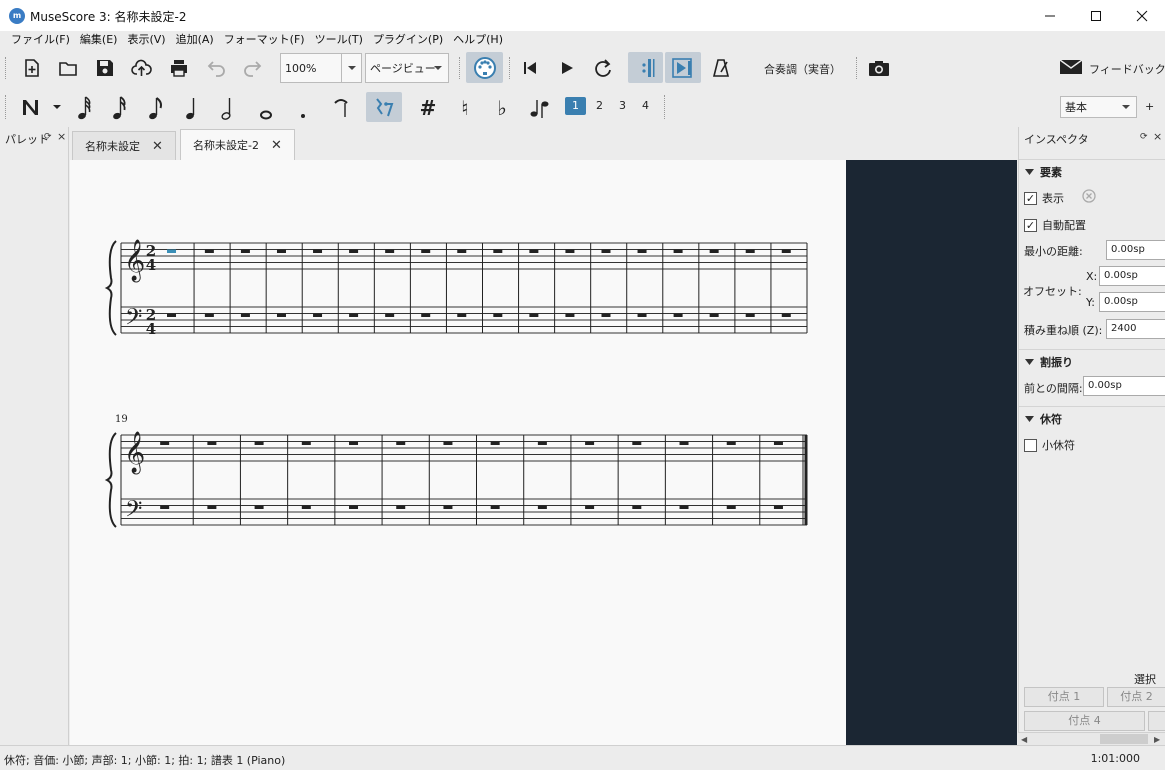 The height and width of the screenshot is (770, 1165). Describe the element at coordinates (120, 108) in the screenshot. I see `duration-32nd-button` at that location.